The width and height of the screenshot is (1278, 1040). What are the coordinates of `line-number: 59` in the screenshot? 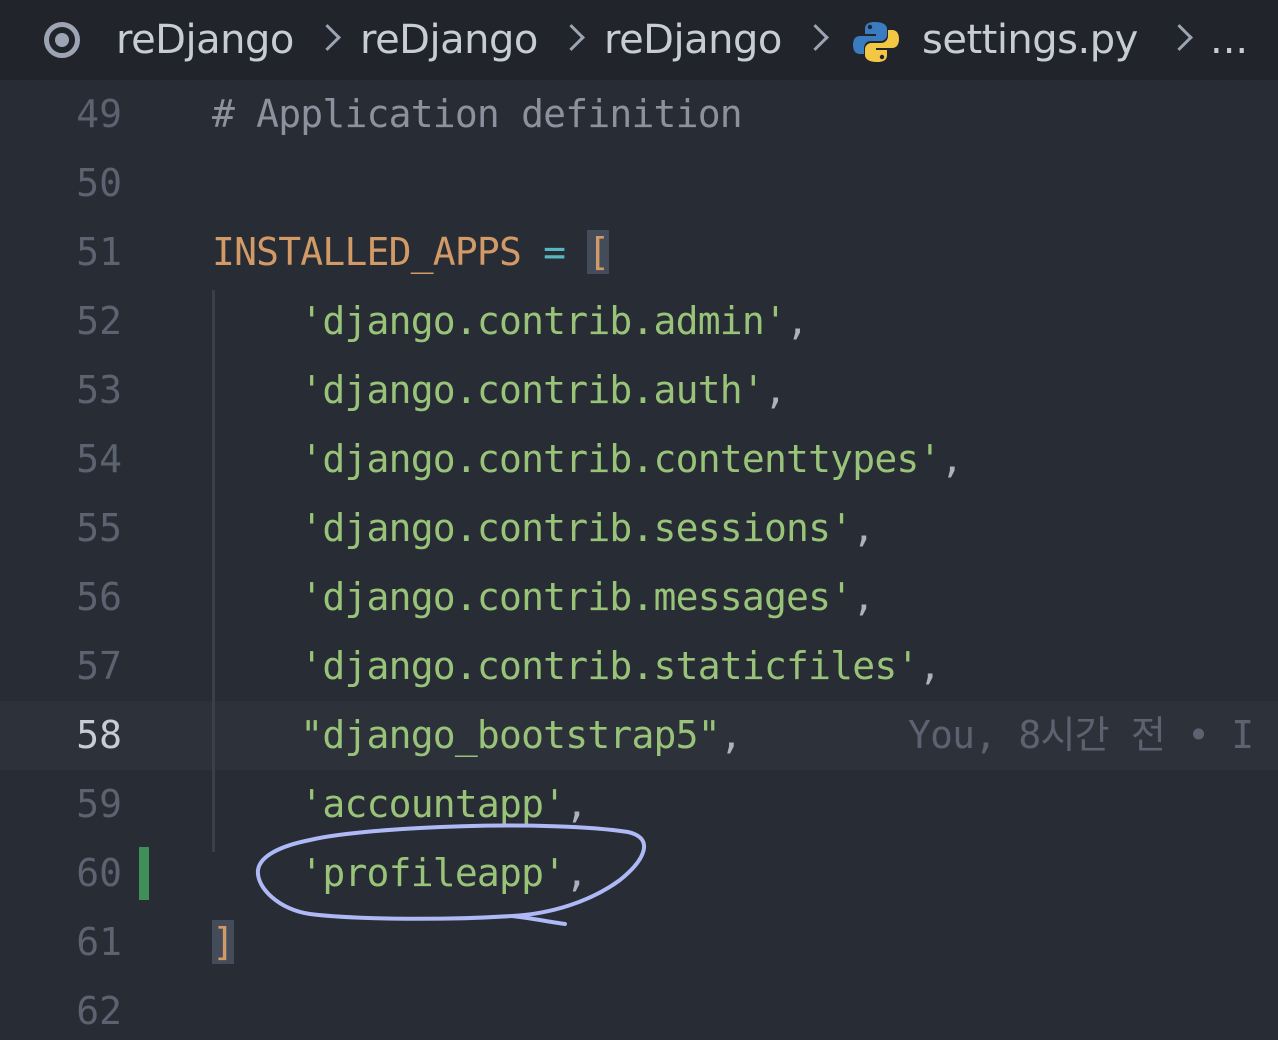 It's located at (99, 804).